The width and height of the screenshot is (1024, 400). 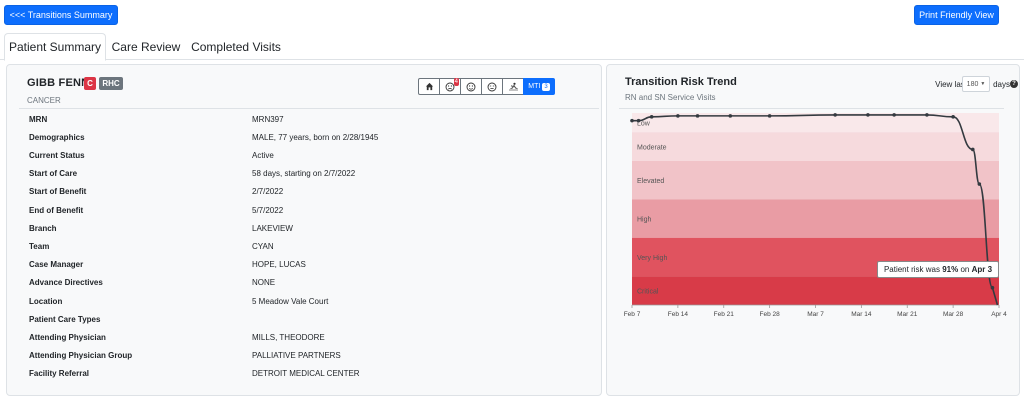 I want to click on risk-band-label: Very High, so click(x=652, y=258).